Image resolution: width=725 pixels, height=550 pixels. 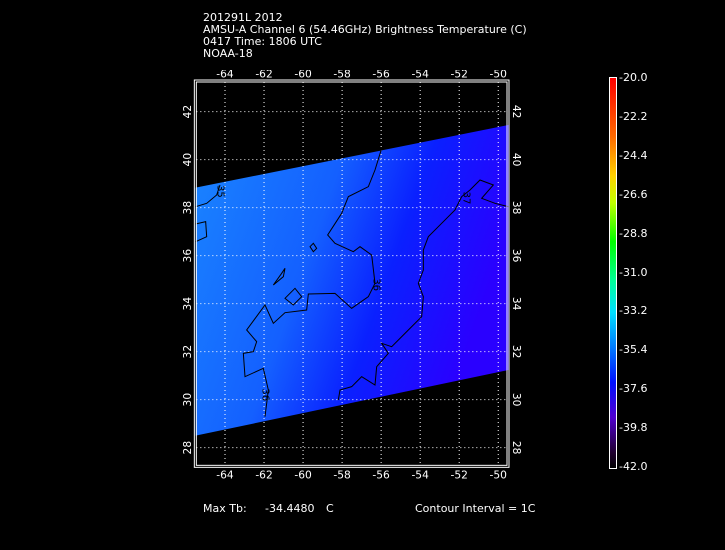 I want to click on y-tick-label-left: 30, so click(x=187, y=400).